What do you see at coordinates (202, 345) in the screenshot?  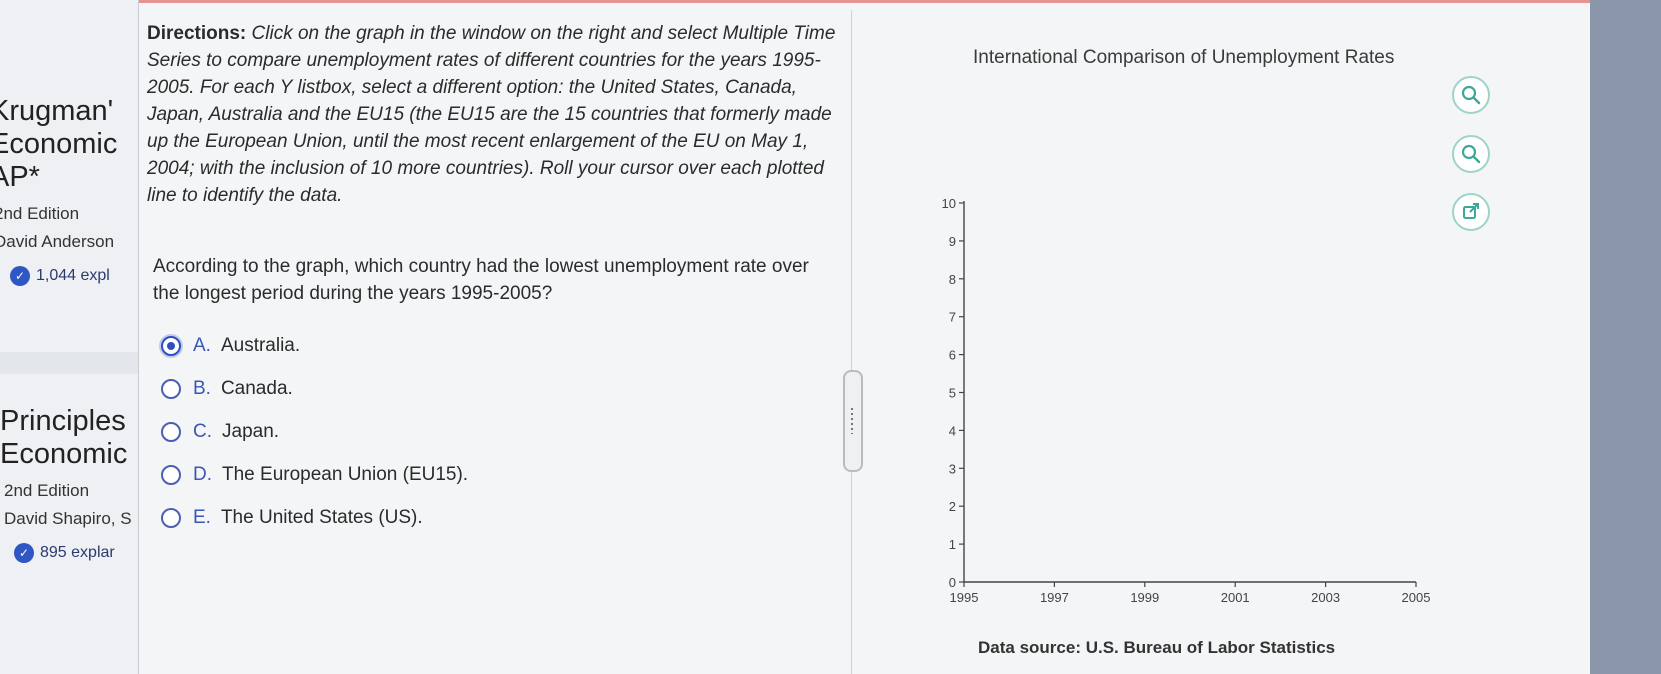 I see `choice-letter: A.` at bounding box center [202, 345].